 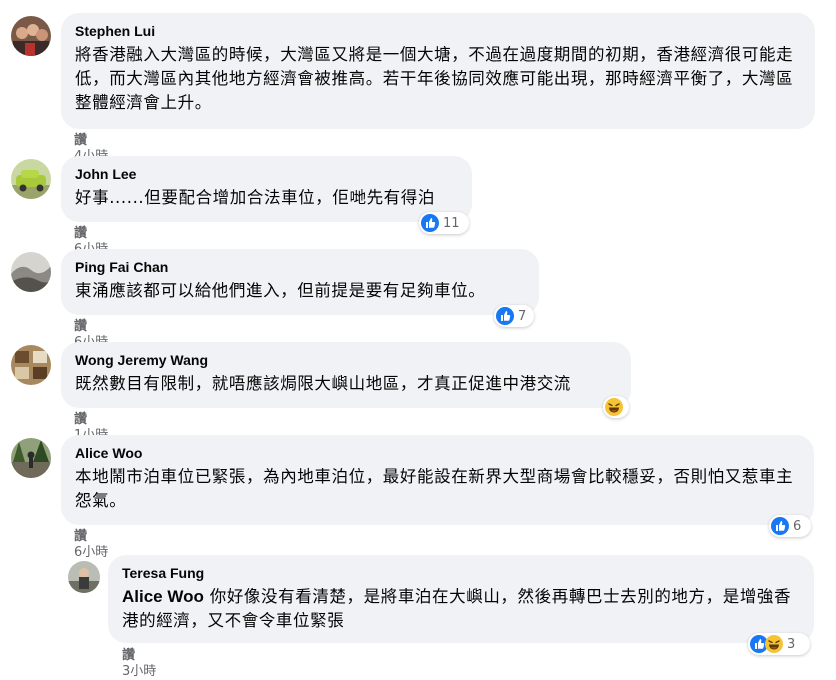 What do you see at coordinates (790, 526) in the screenshot?
I see `reaction-summary: 6` at bounding box center [790, 526].